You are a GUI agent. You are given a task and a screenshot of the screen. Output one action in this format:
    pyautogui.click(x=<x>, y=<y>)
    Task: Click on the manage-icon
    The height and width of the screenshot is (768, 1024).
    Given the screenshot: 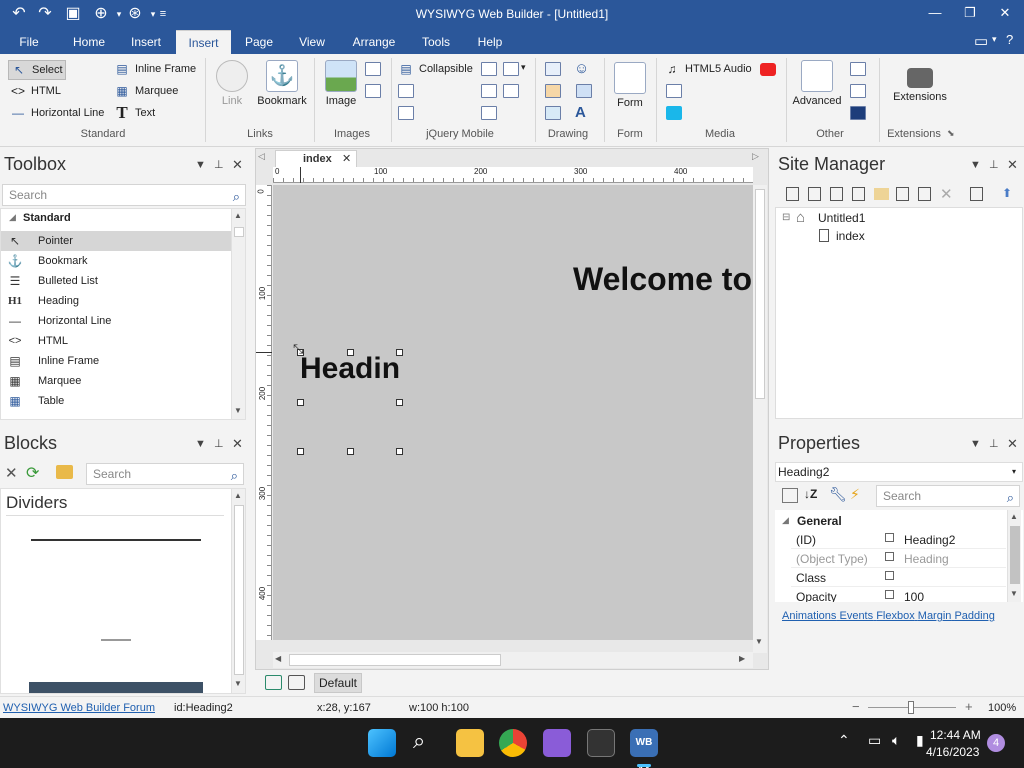 What is the action you would take?
    pyautogui.click(x=976, y=194)
    